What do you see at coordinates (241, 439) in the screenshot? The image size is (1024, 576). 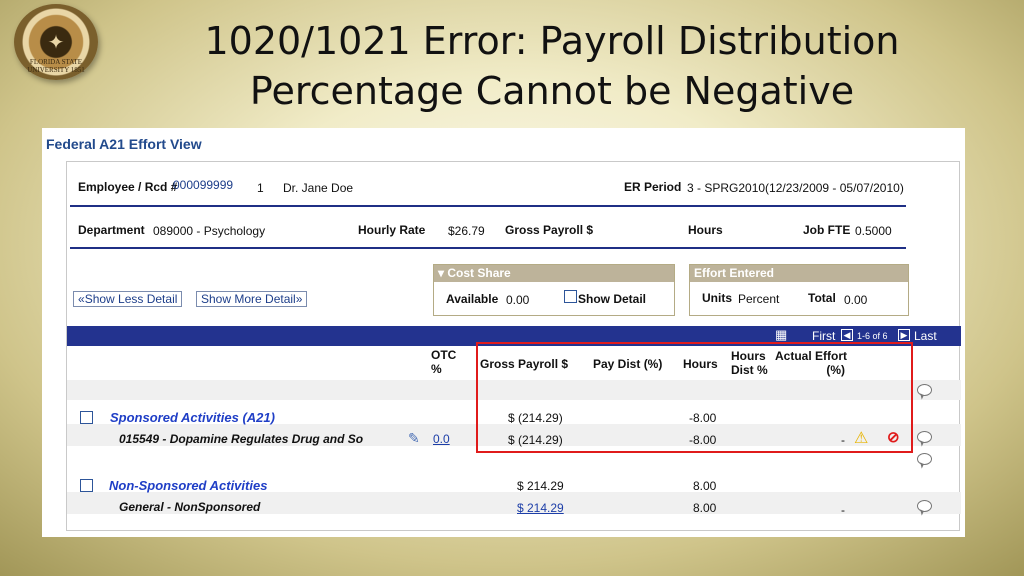 I see `project-row-label: 015549 - Dopamine Regulates Drug and So` at bounding box center [241, 439].